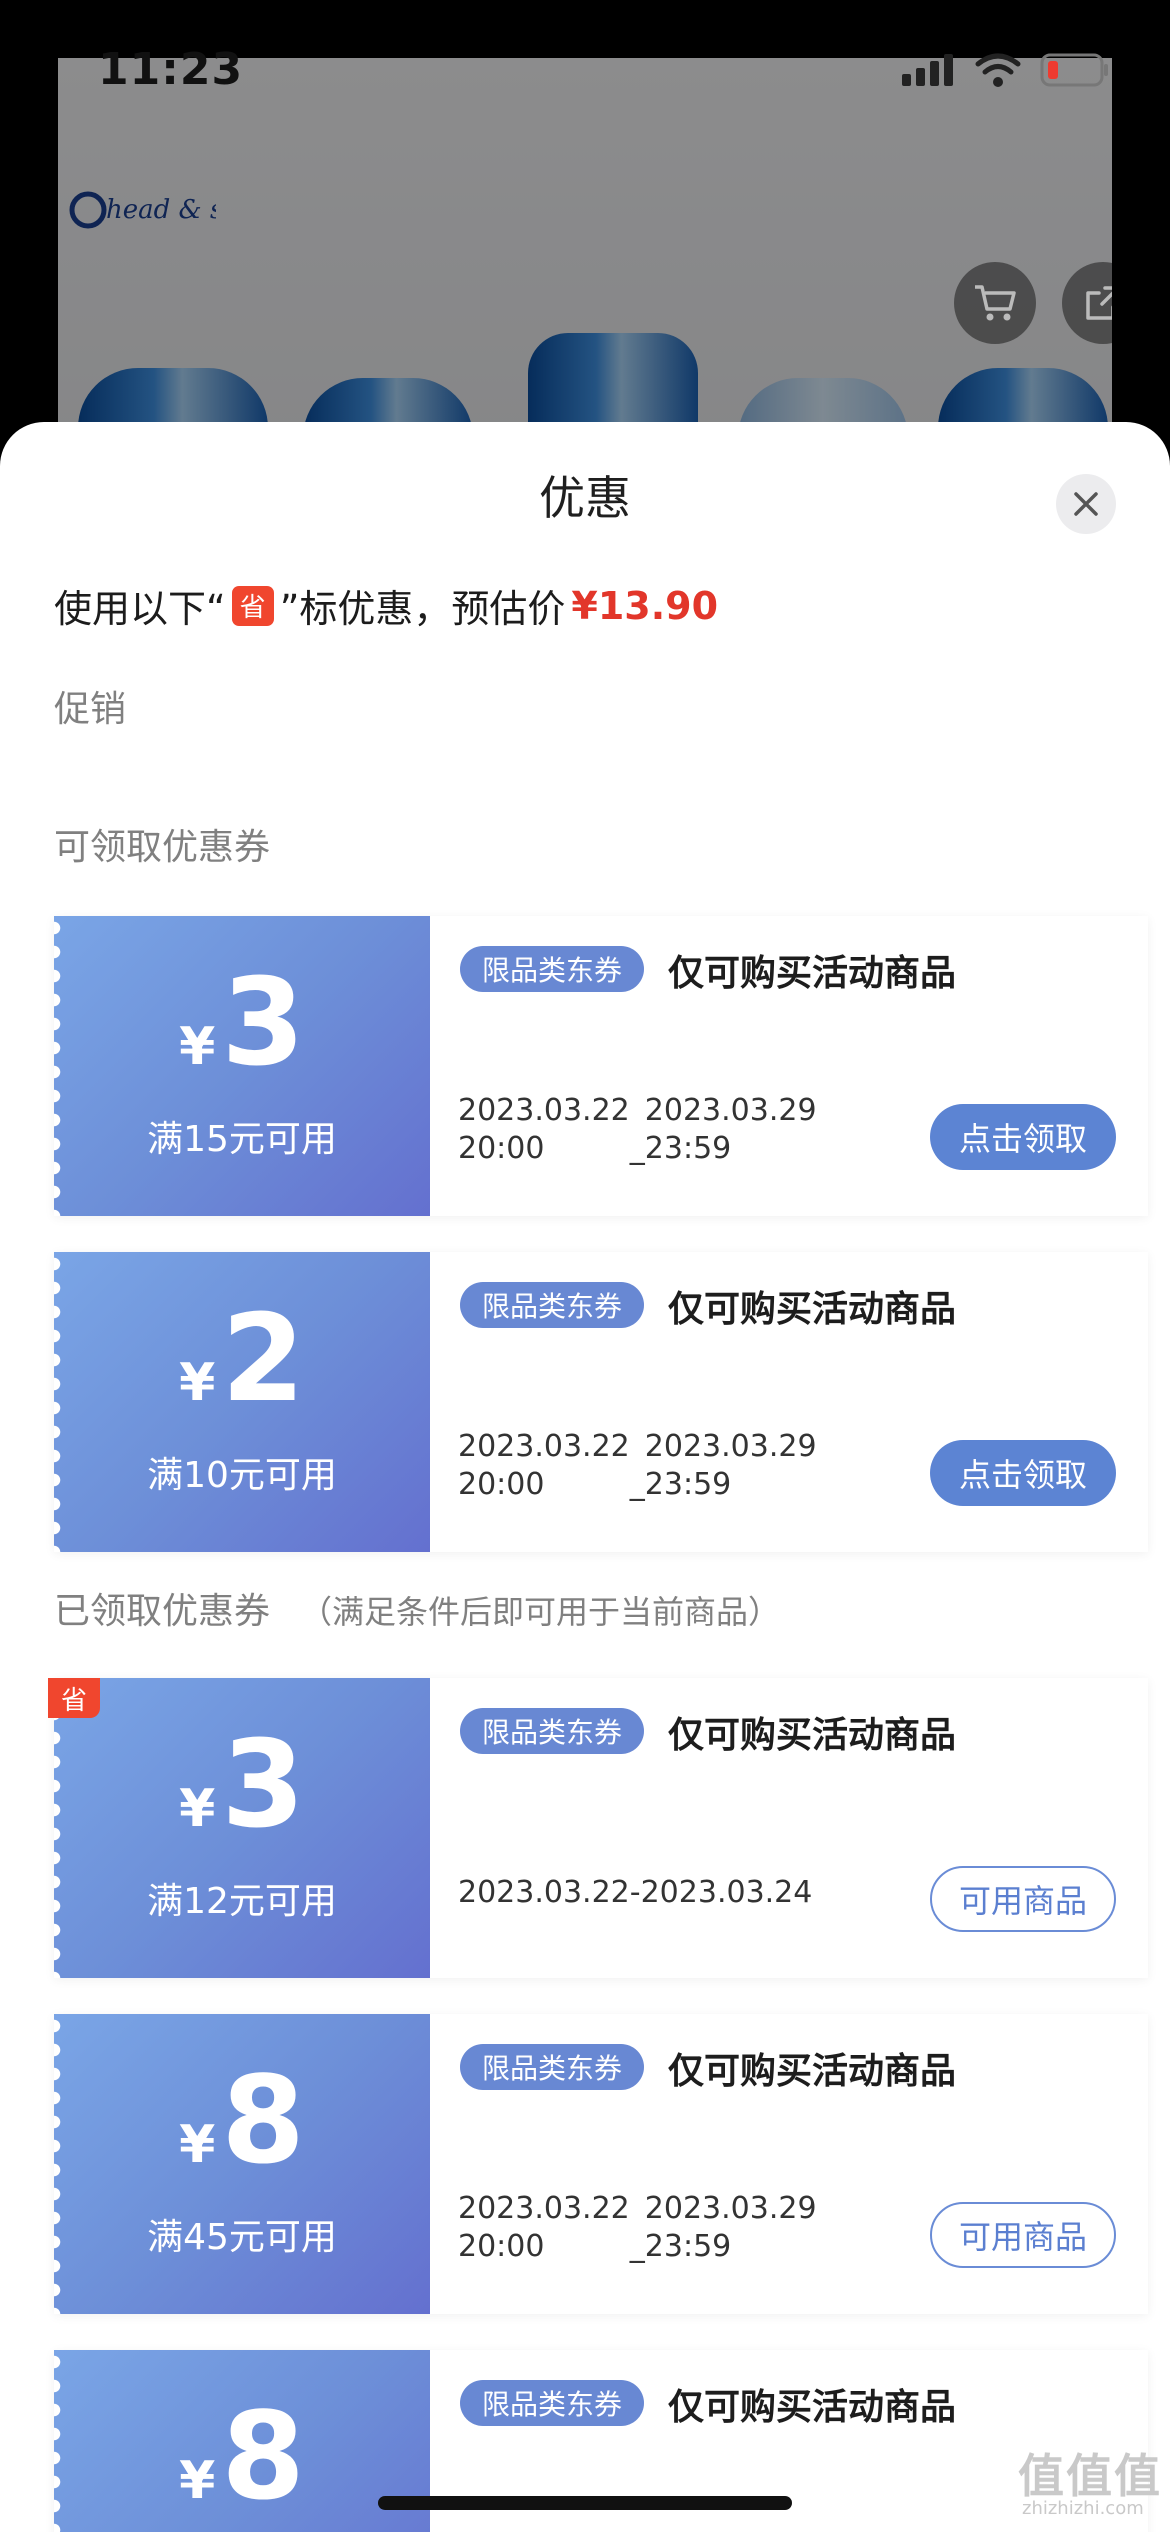 The width and height of the screenshot is (1170, 2532). Describe the element at coordinates (140, 609) in the screenshot. I see `estimate-prefix: 使用以下“` at that location.